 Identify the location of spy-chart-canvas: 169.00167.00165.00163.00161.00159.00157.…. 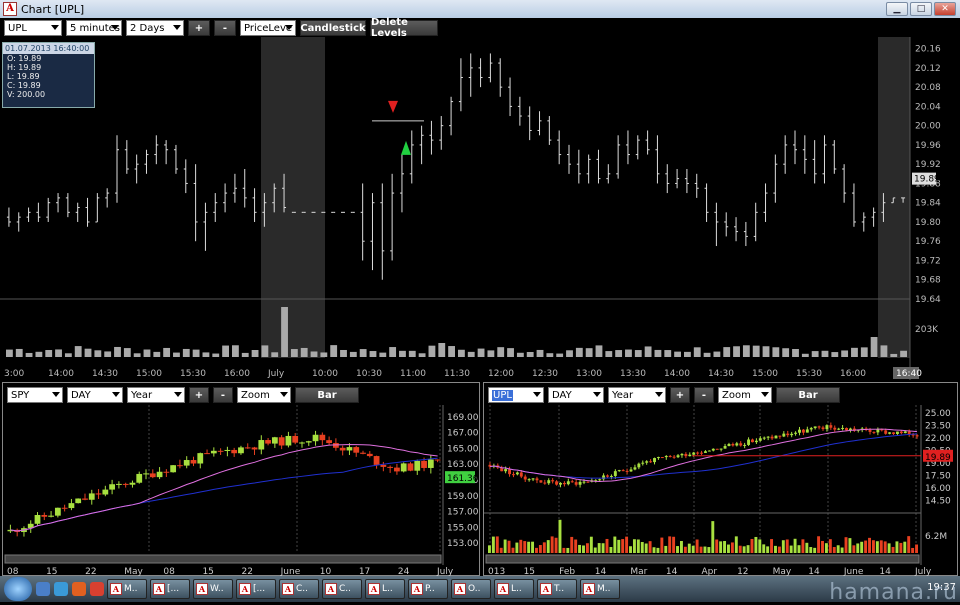
(241, 491).